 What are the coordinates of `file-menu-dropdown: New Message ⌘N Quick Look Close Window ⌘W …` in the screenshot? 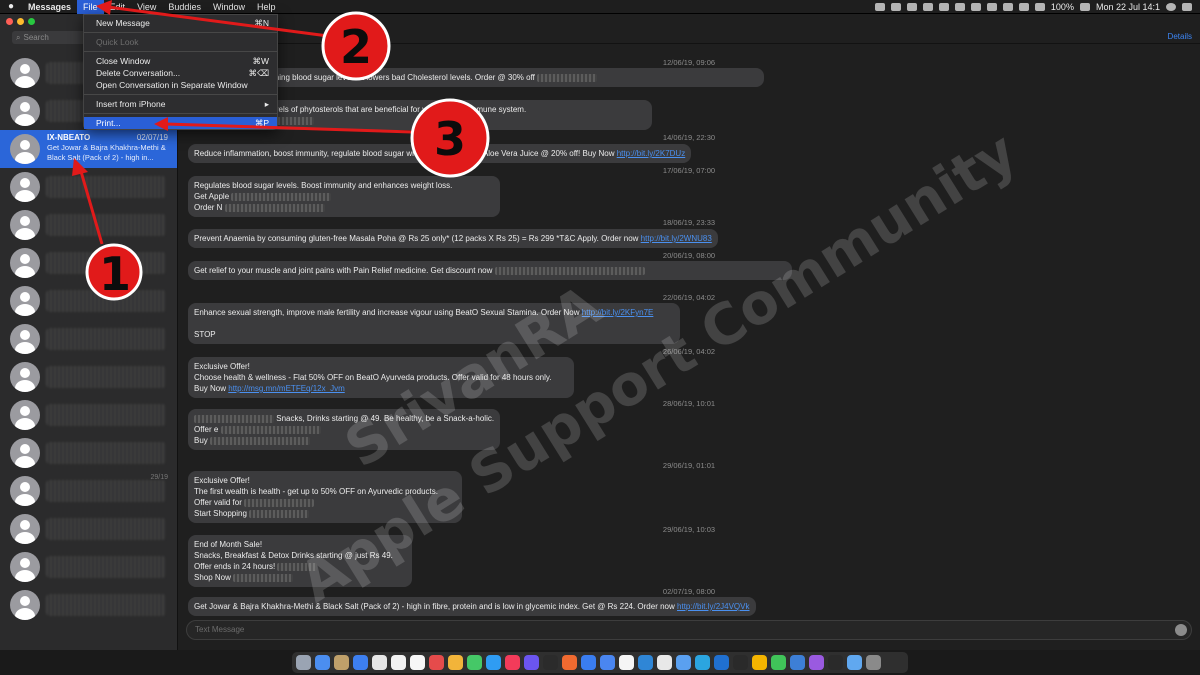 It's located at (180, 72).